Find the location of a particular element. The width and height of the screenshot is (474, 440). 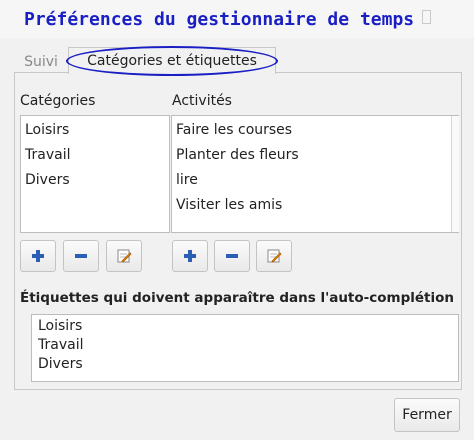

list-item: Planter des fleurs is located at coordinates (315, 155).